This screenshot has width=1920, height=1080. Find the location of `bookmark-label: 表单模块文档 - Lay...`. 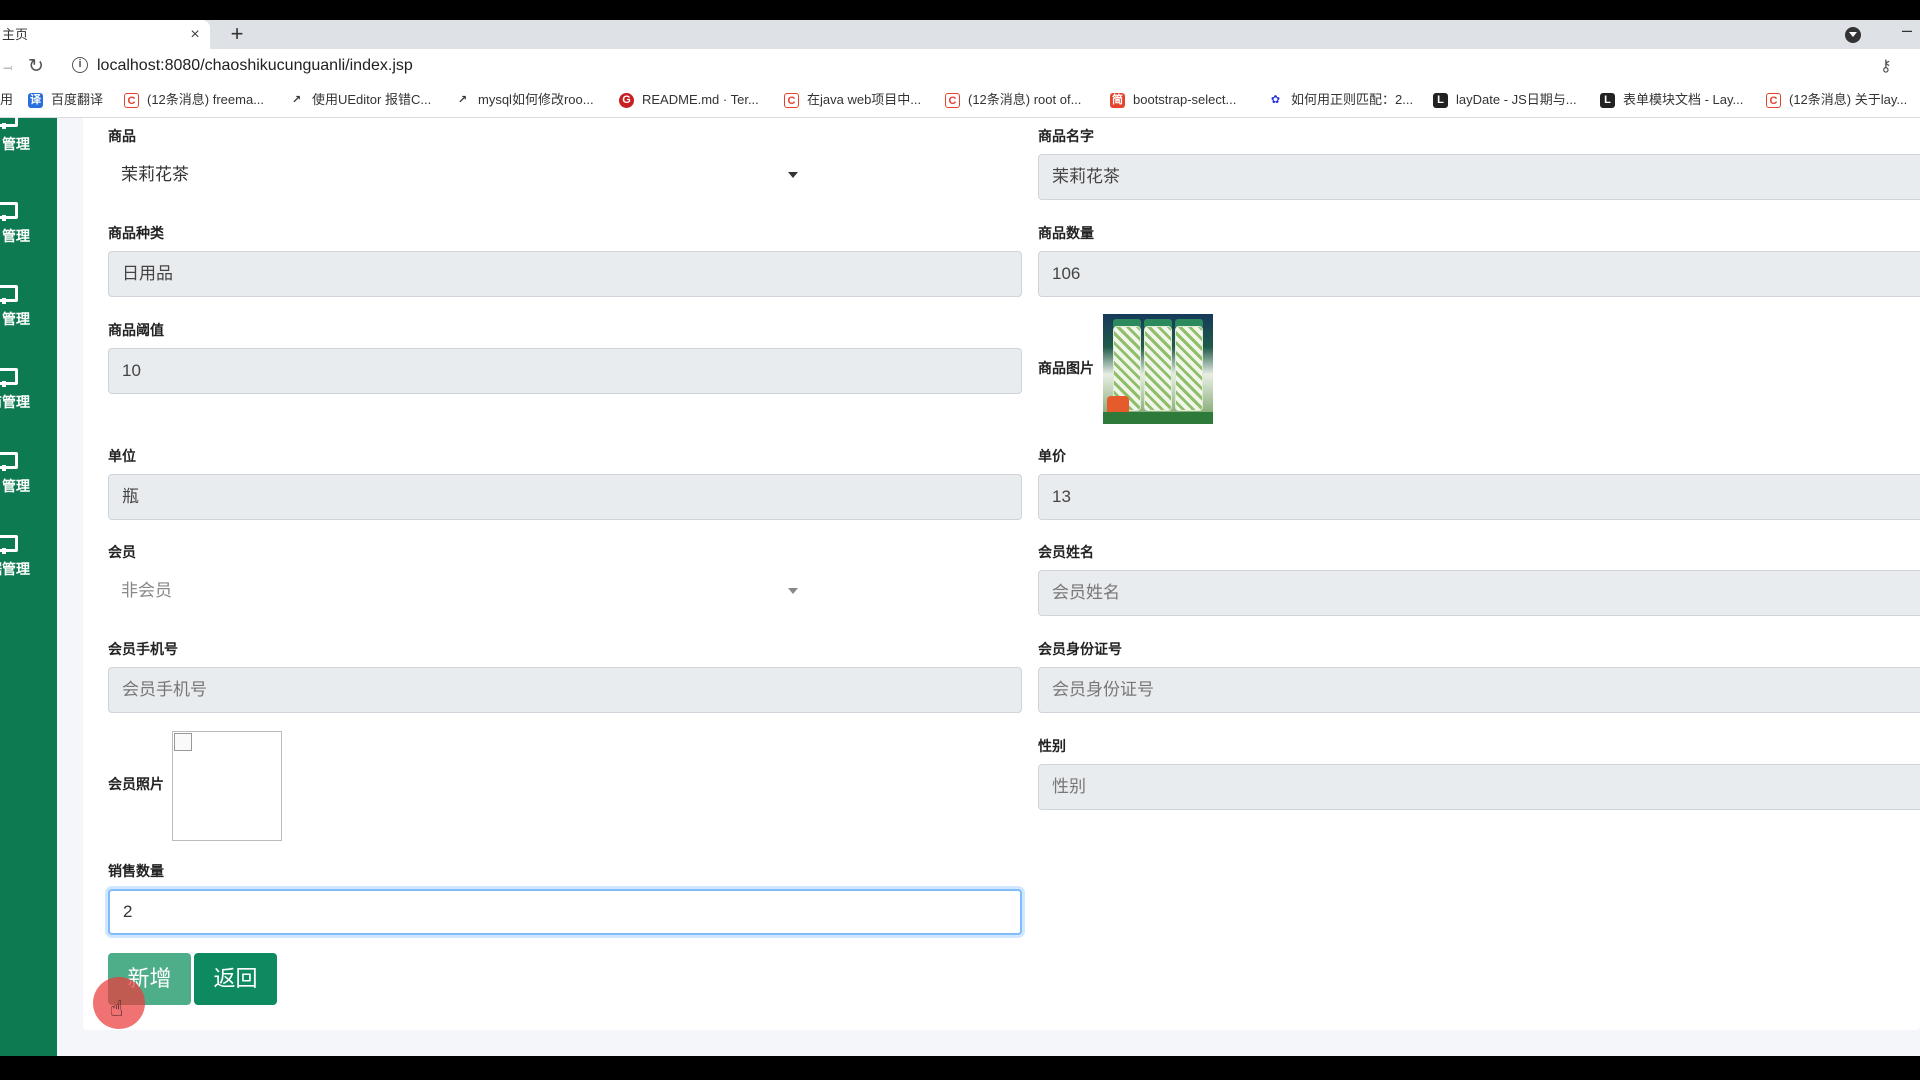

bookmark-label: 表单模块文档 - Lay... is located at coordinates (1683, 99).